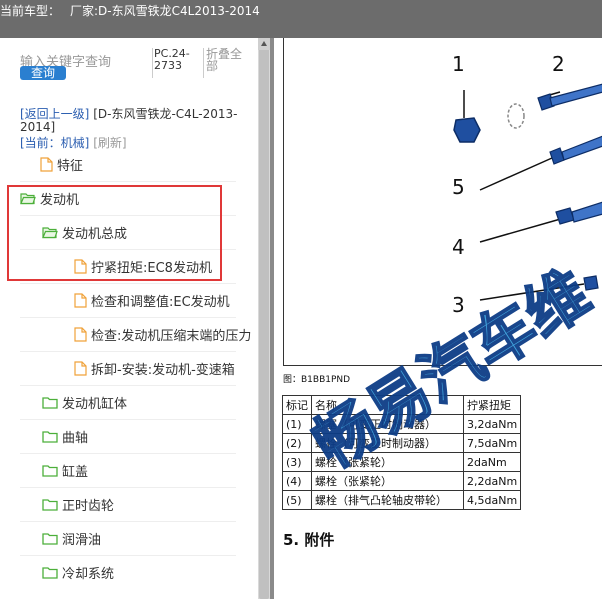  What do you see at coordinates (492, 462) in the screenshot?
I see `table-cell: 2daNm` at bounding box center [492, 462].